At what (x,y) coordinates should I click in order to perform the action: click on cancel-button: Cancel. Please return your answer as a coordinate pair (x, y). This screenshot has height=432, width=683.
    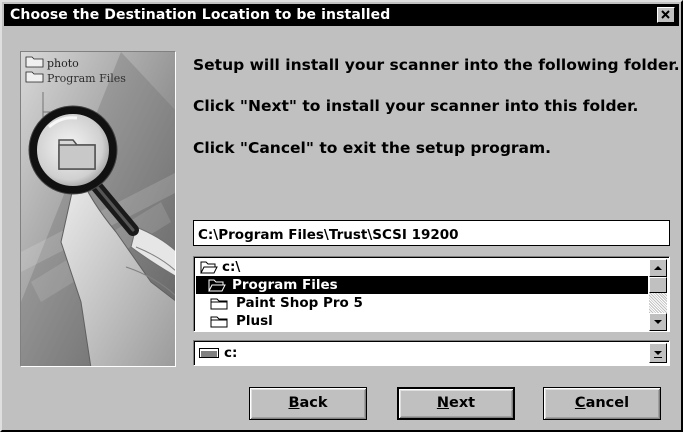
    Looking at the image, I should click on (602, 403).